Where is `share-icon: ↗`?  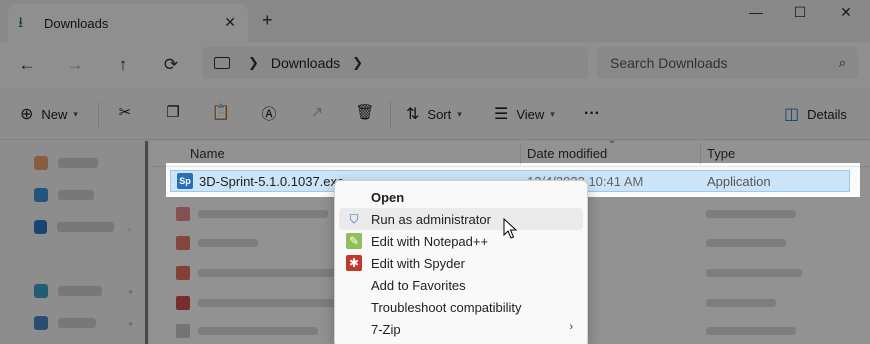
share-icon: ↗ is located at coordinates (317, 114).